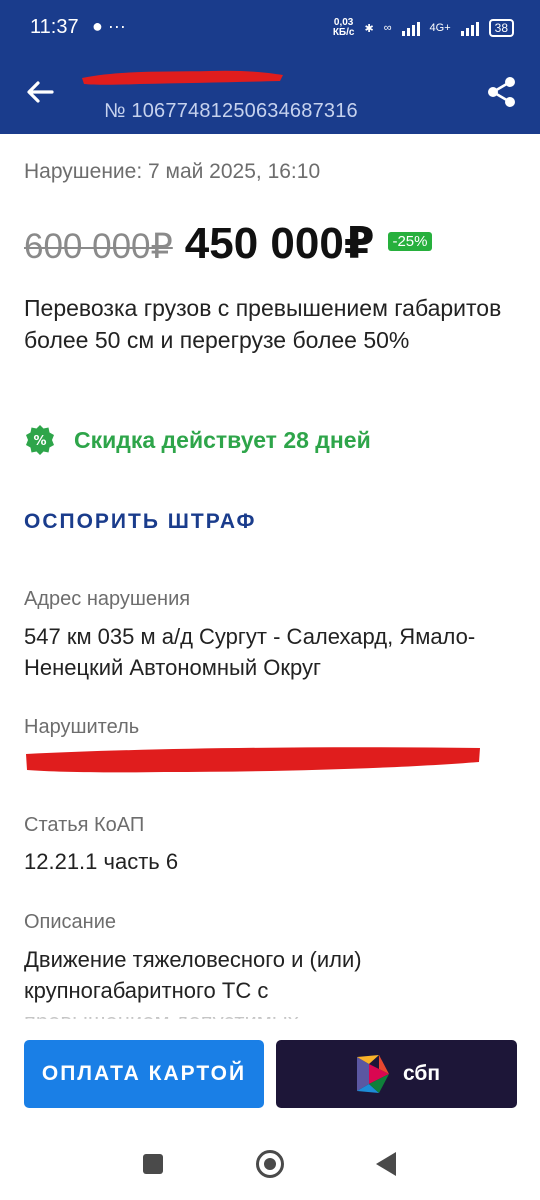 The height and width of the screenshot is (1200, 540). I want to click on signal-1-icon, so click(410, 28).